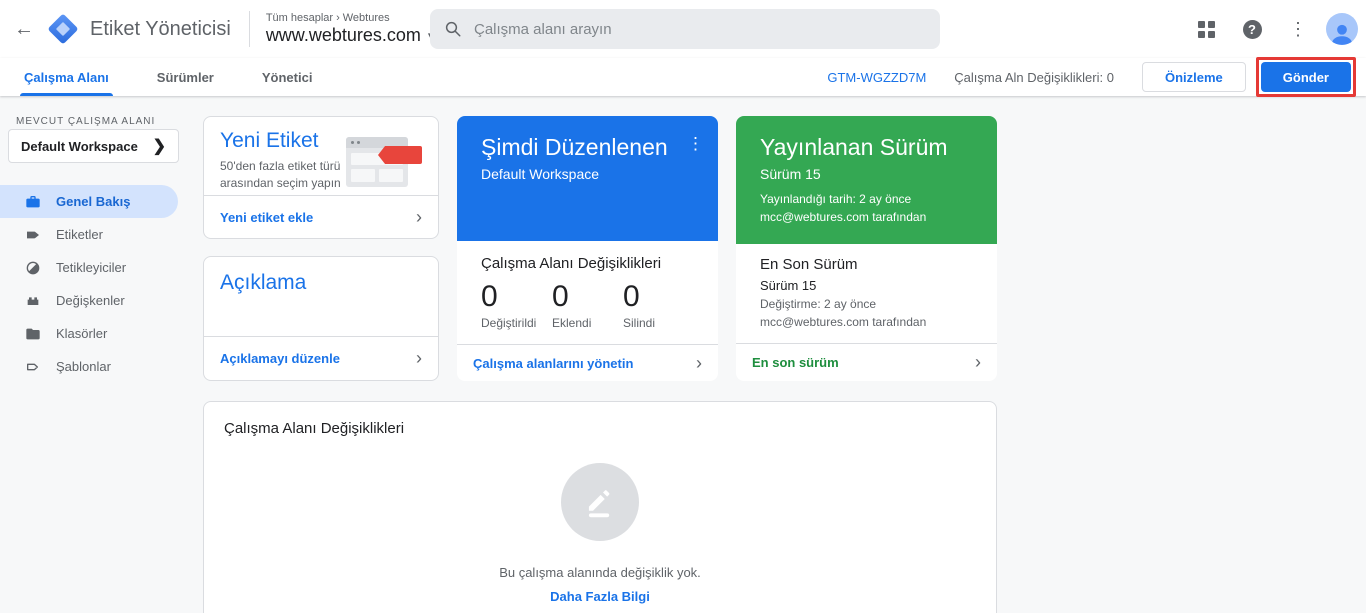 The height and width of the screenshot is (613, 1366). I want to click on workspace-changes-count: Çalışma Aln Değişiklikleri: 0, so click(1034, 77).